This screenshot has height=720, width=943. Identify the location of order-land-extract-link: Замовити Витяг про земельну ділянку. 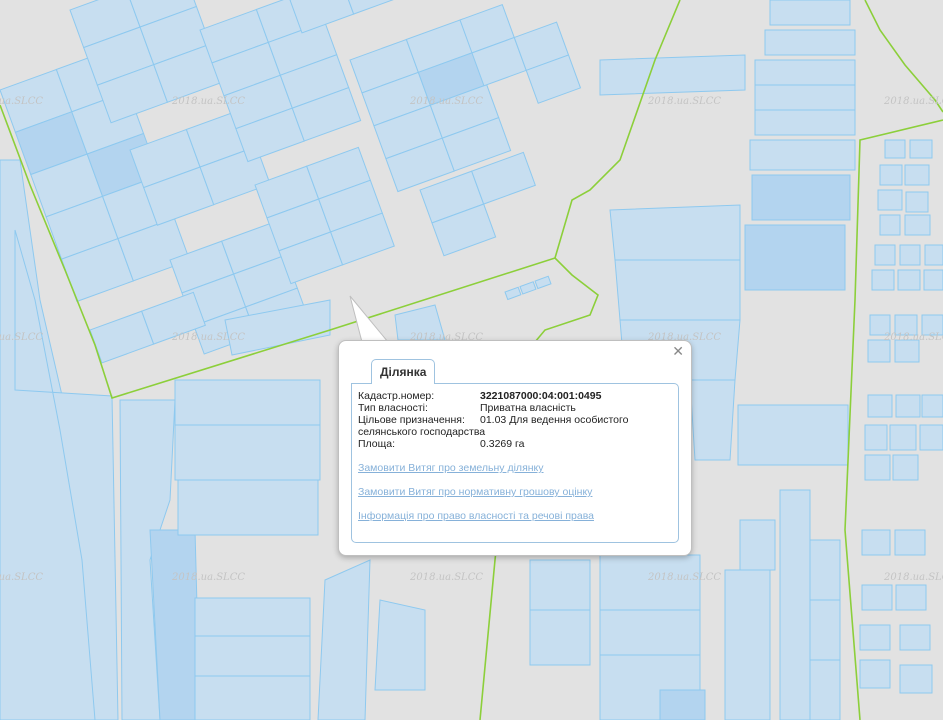
(451, 468).